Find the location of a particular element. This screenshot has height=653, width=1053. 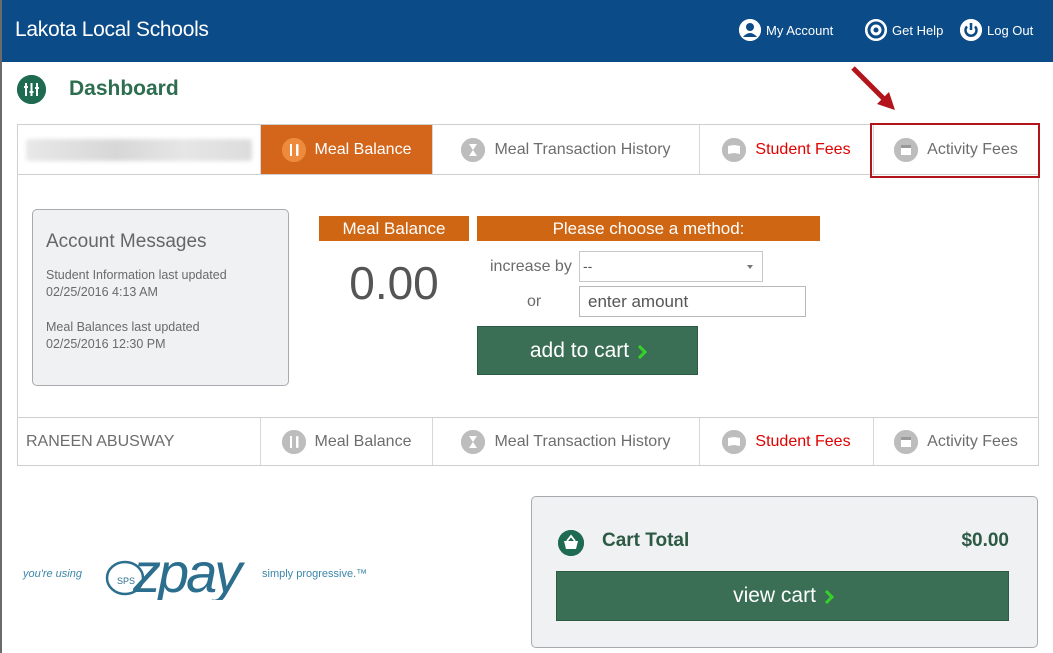

get-help-link: Get Help is located at coordinates (904, 30).